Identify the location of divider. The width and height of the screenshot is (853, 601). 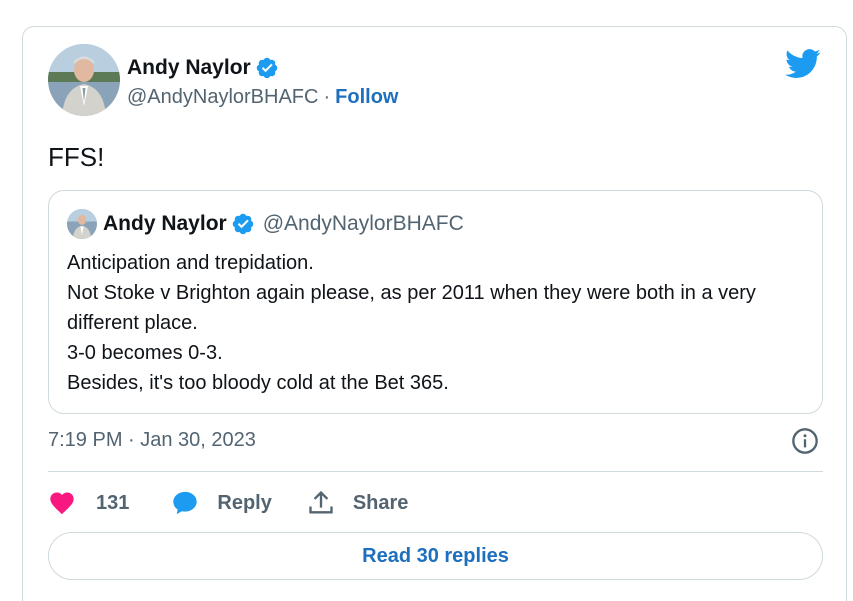
(435, 471).